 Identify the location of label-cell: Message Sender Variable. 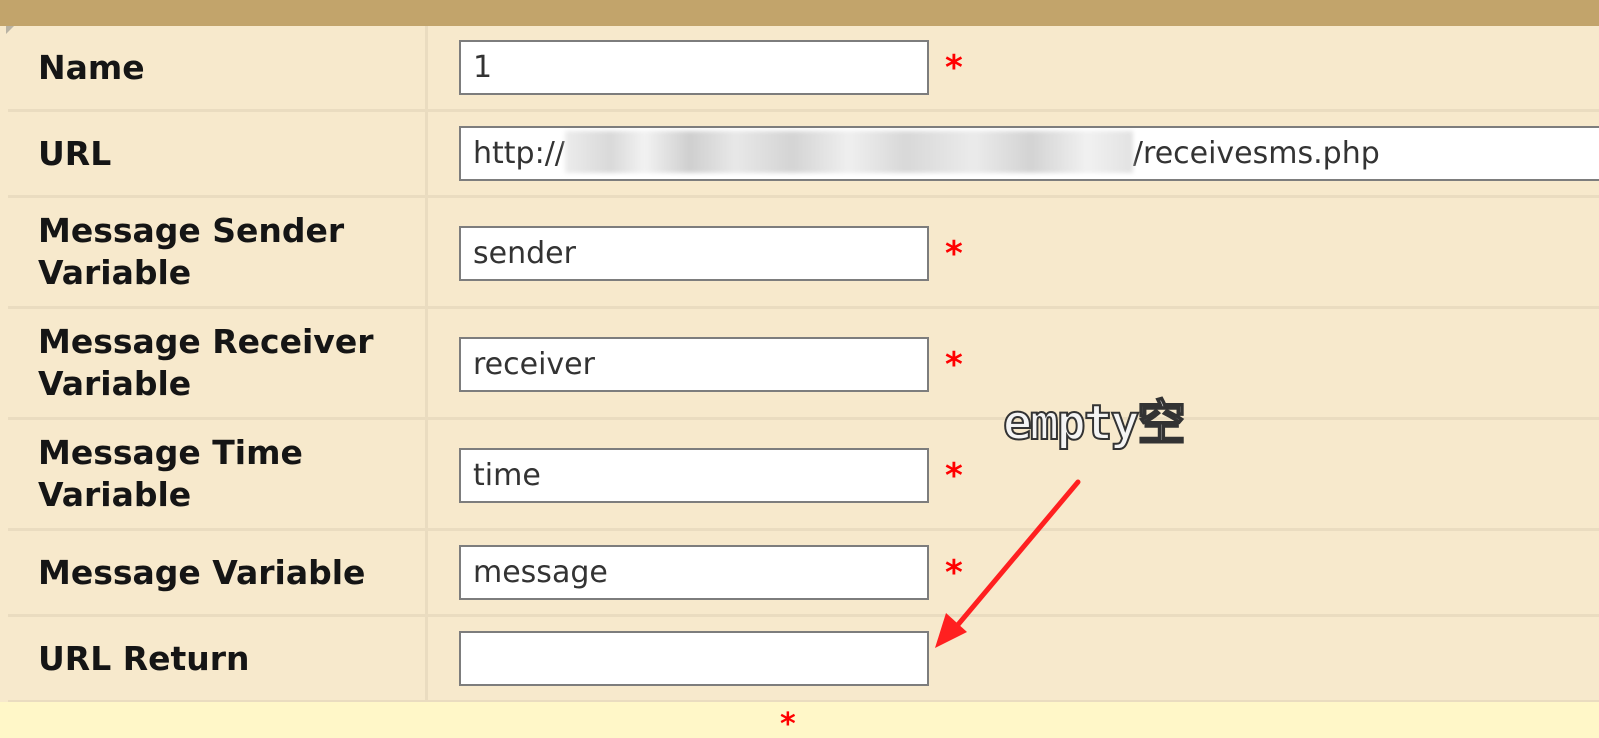
(218, 252).